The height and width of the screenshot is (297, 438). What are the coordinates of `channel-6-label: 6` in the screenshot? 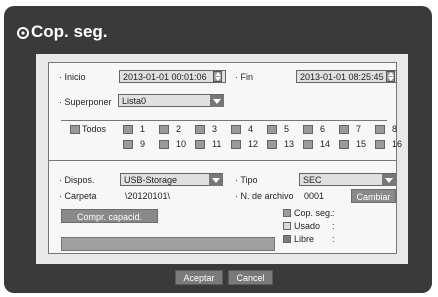 It's located at (323, 129).